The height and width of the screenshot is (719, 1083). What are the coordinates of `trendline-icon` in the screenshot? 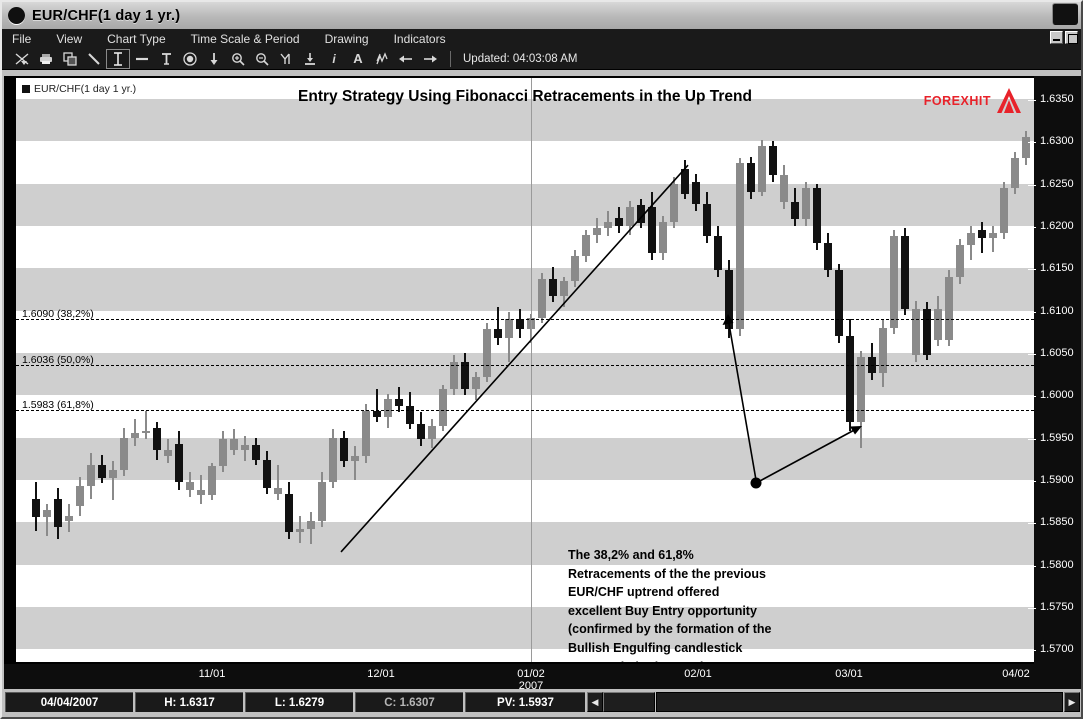 It's located at (94, 59).